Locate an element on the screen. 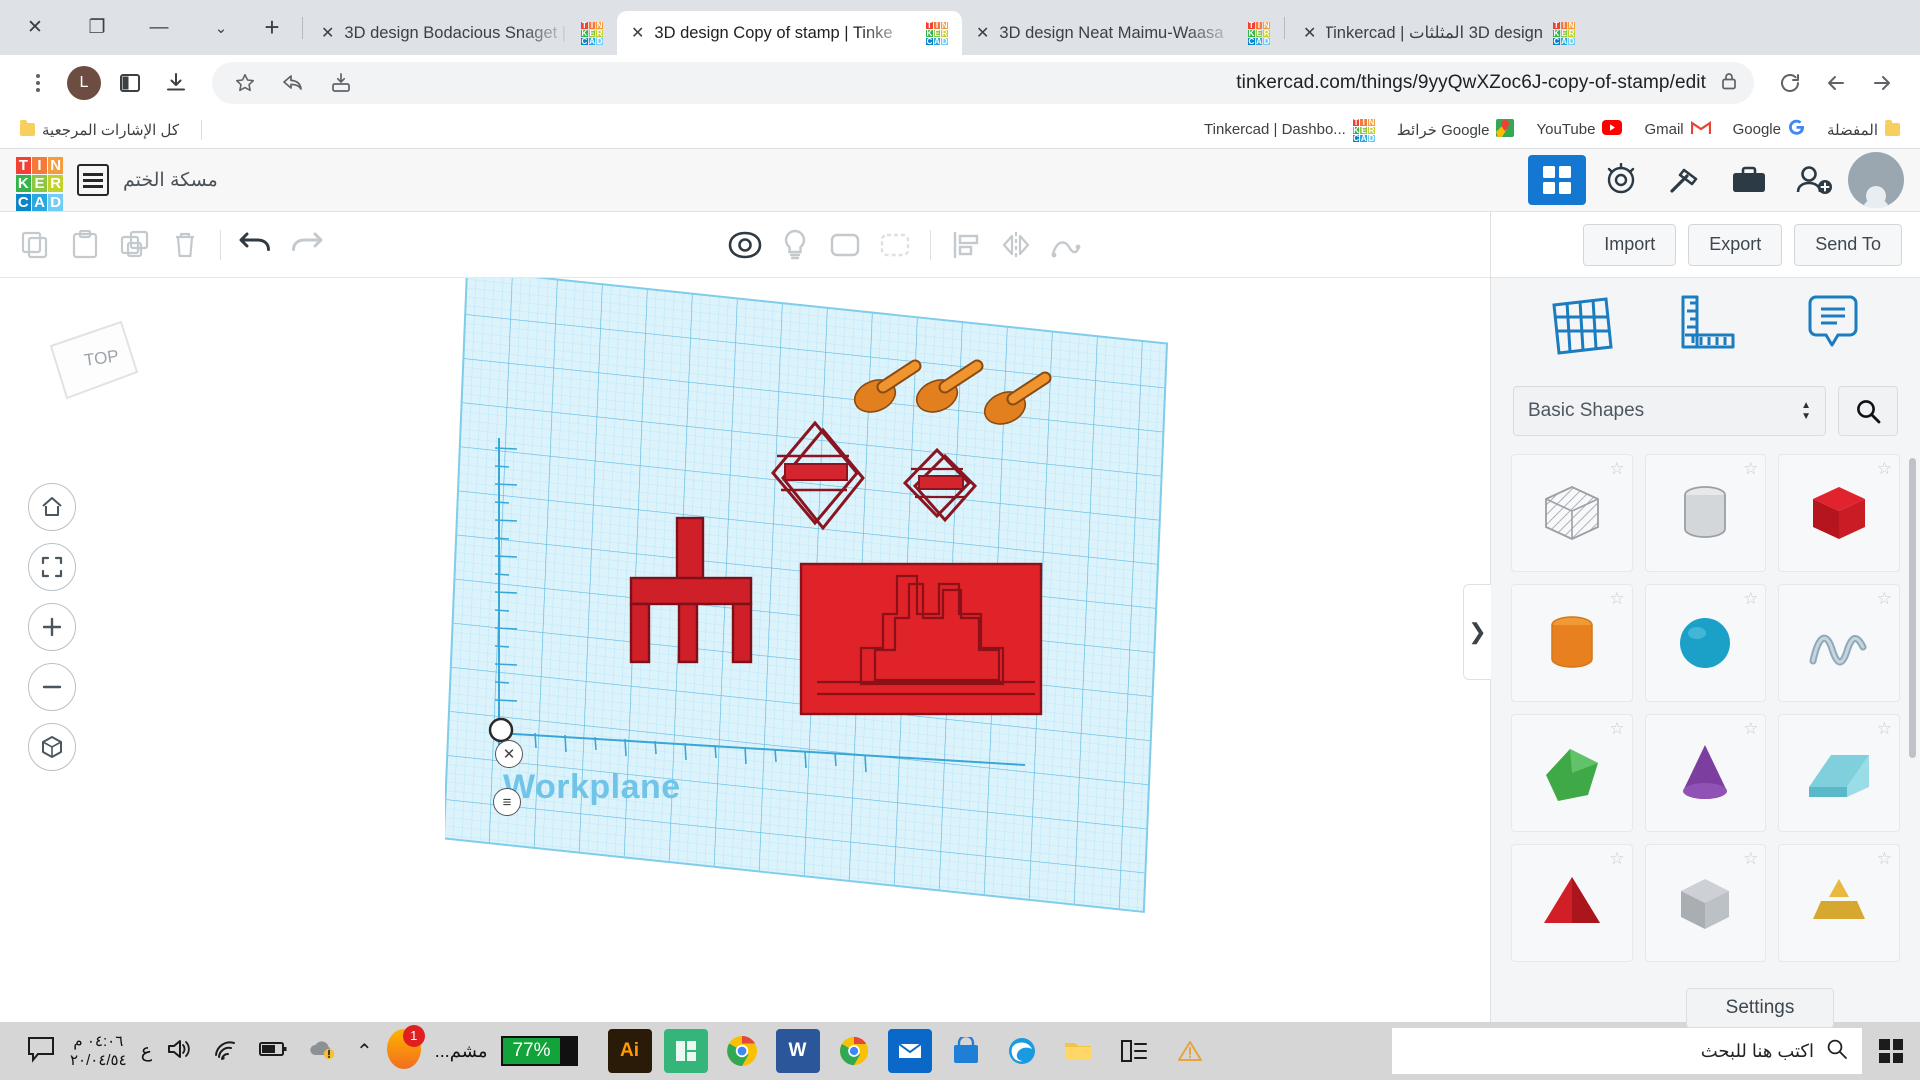 The width and height of the screenshot is (1920, 1080). zoom-in-icon is located at coordinates (52, 627).